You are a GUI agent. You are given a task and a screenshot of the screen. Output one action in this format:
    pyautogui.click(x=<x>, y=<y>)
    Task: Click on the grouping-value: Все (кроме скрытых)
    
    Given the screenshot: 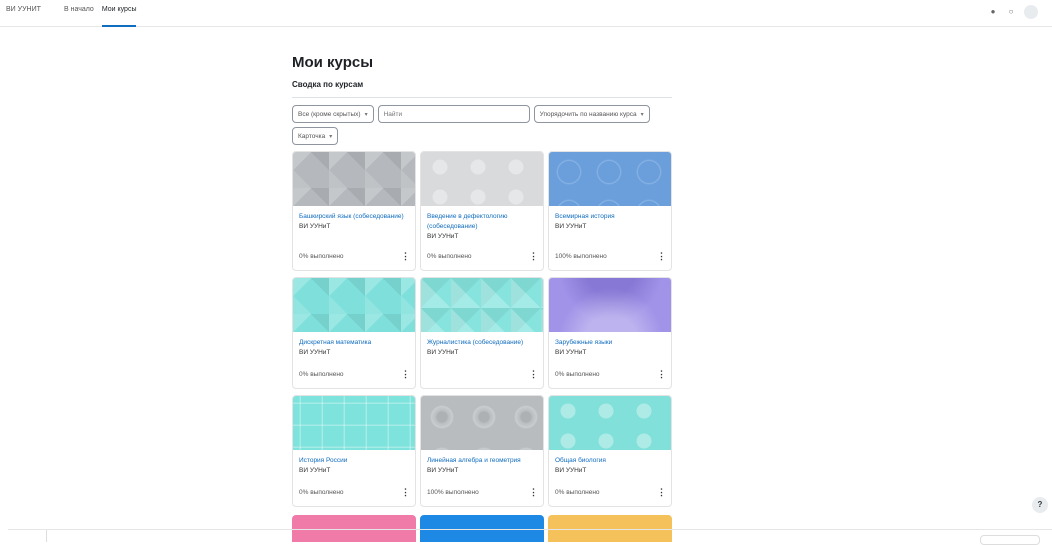 What is the action you would take?
    pyautogui.click(x=329, y=114)
    